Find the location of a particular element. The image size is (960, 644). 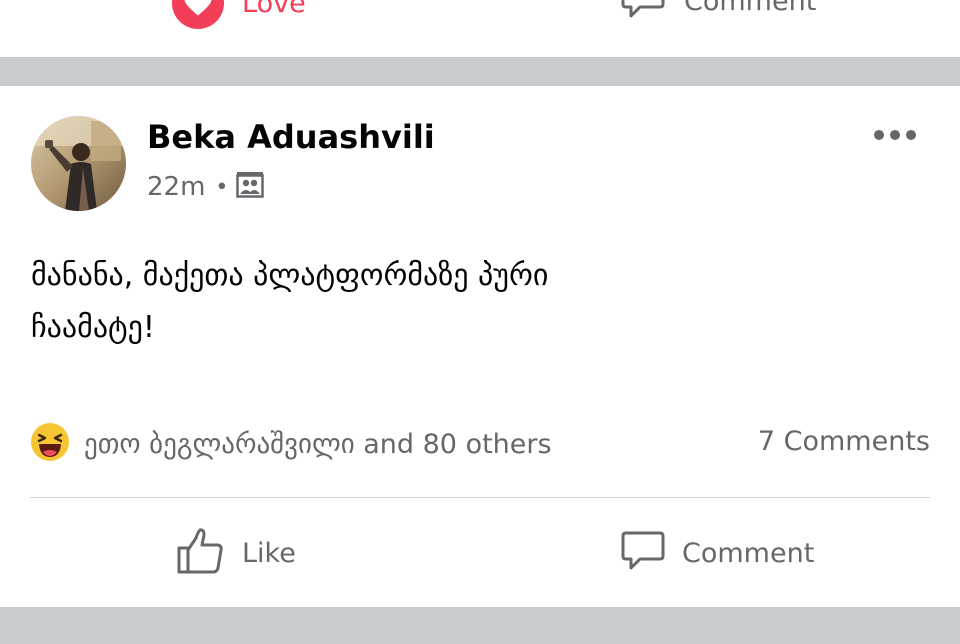

more-options-icon is located at coordinates (895, 135).